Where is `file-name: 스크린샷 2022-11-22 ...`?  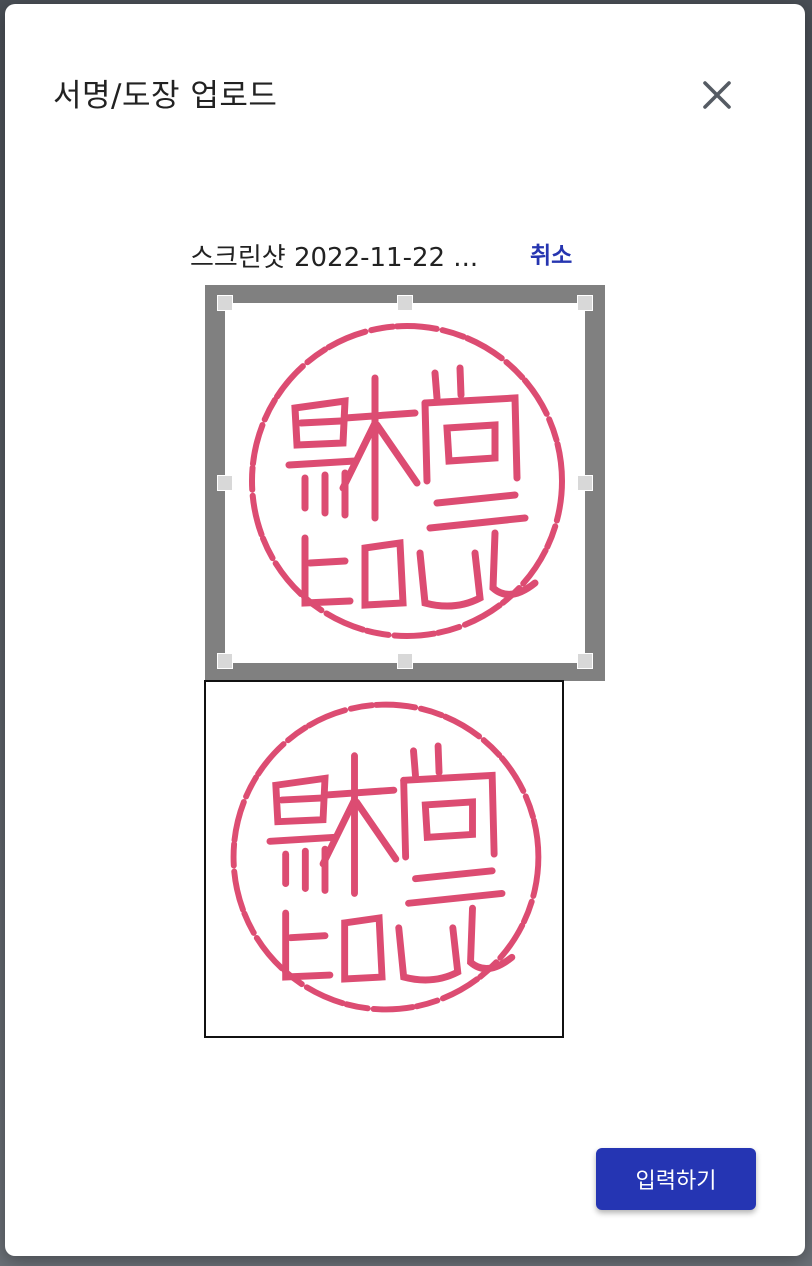 file-name: 스크린샷 2022-11-22 ... is located at coordinates (334, 258).